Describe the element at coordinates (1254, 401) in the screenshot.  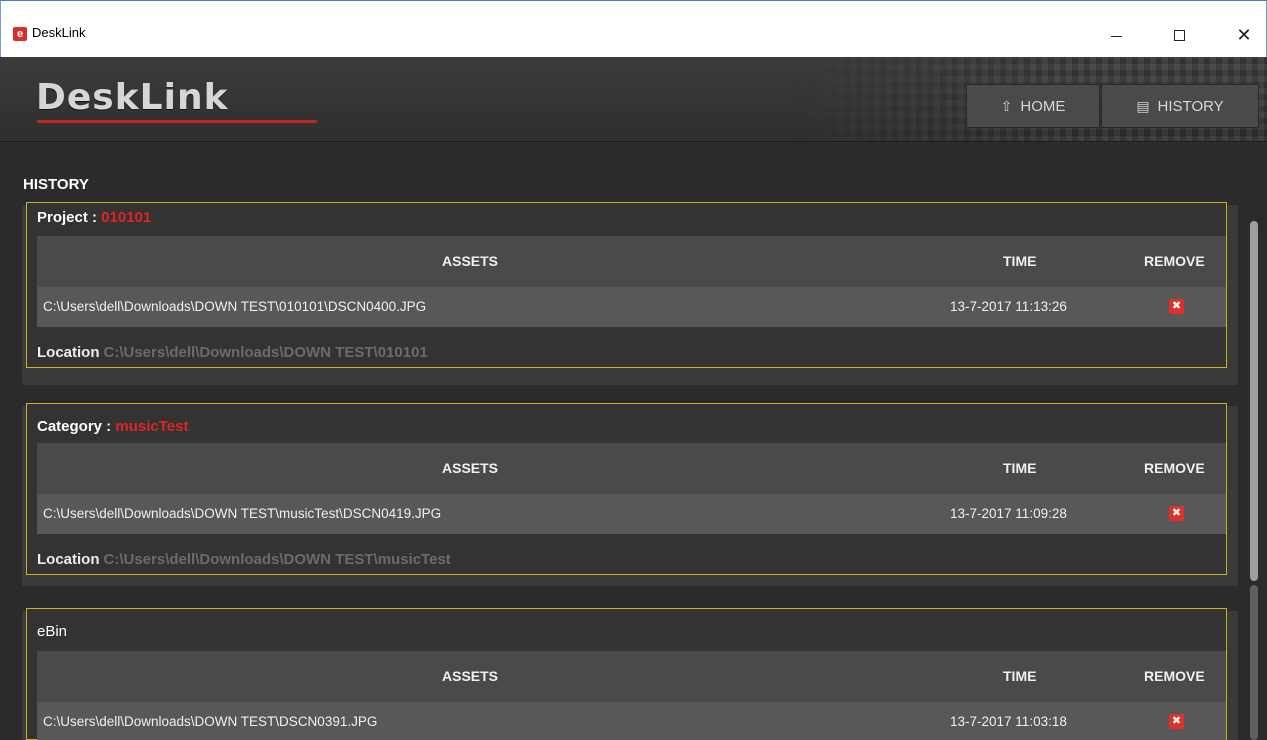
I see `scrollbar-thumb` at that location.